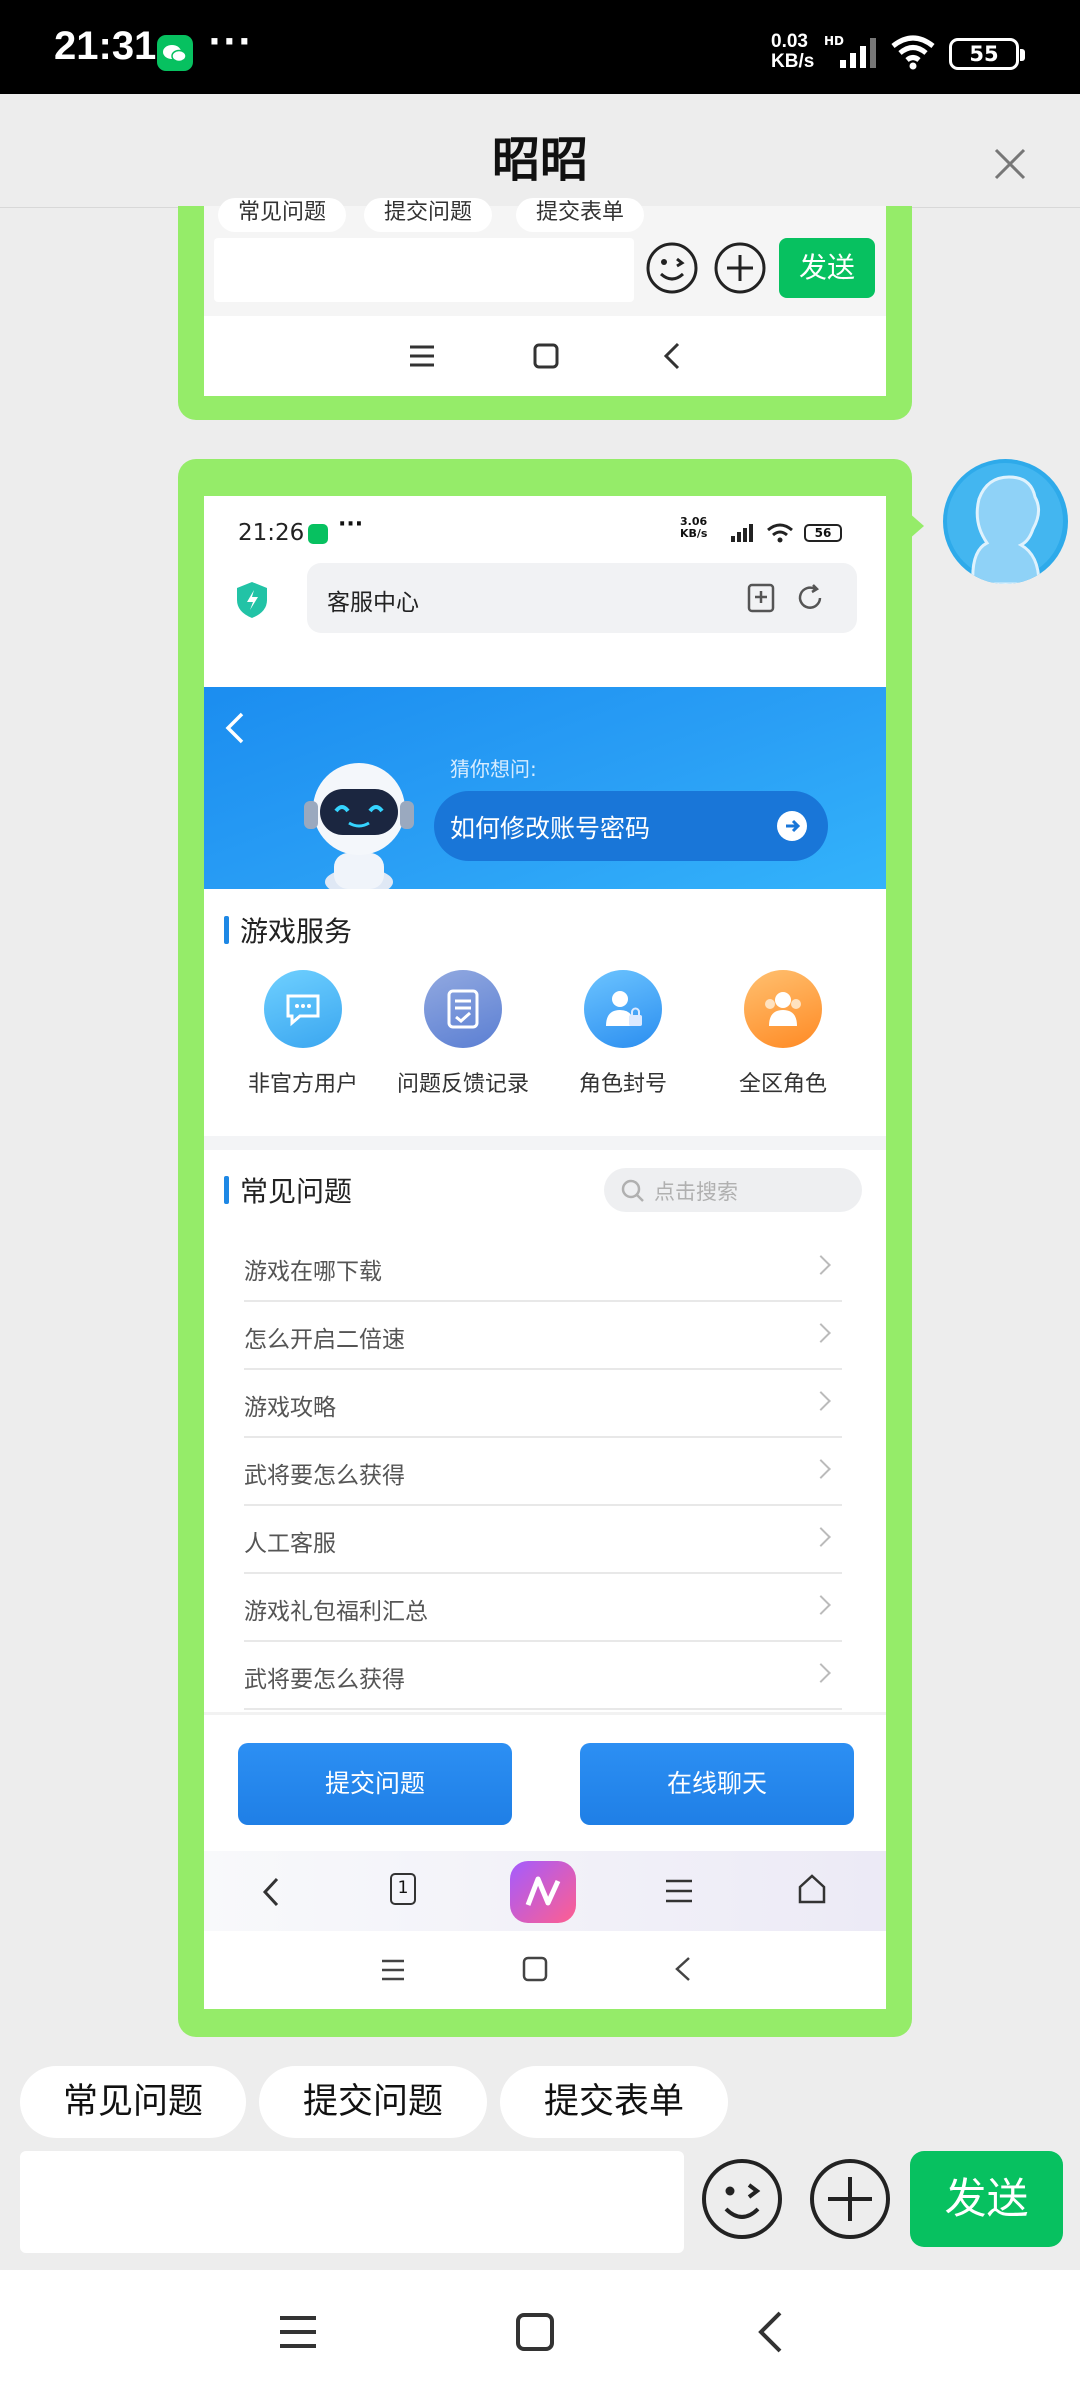  I want to click on tabs-icon: 1, so click(403, 1889).